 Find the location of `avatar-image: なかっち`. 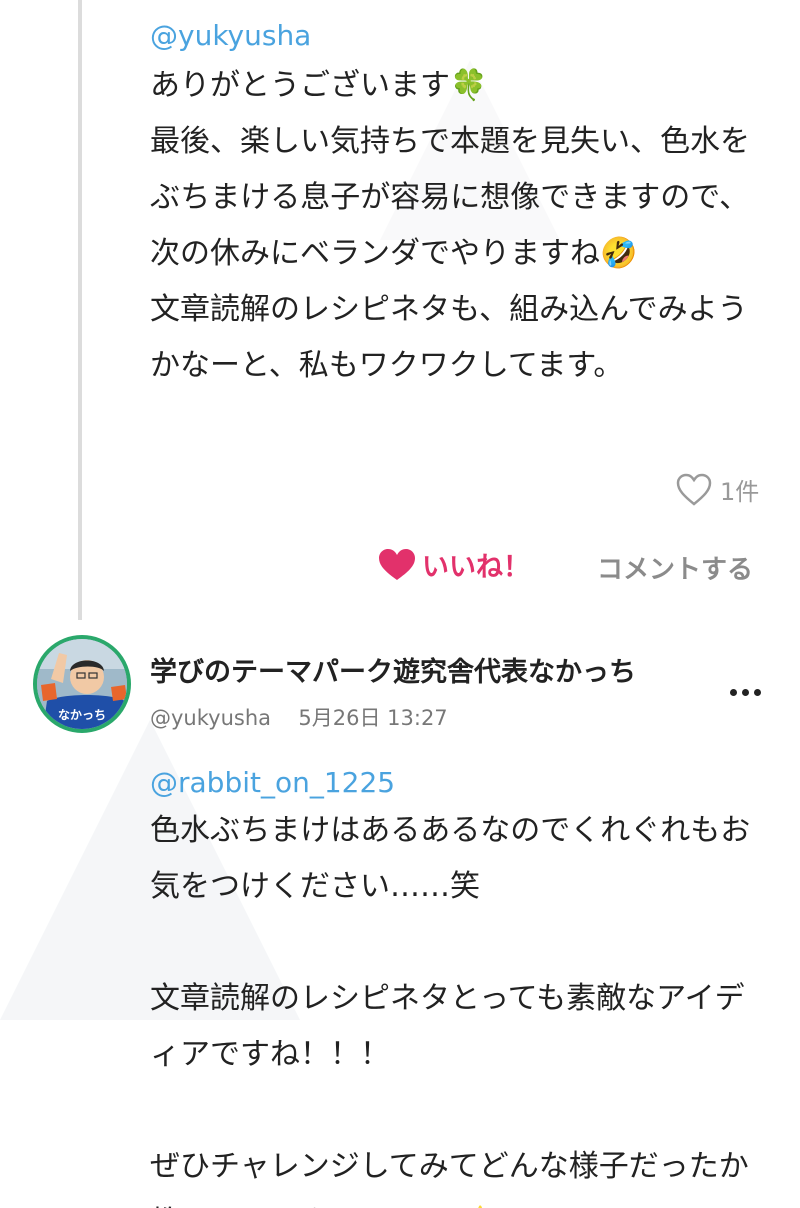

avatar-image: なかっち is located at coordinates (82, 684).